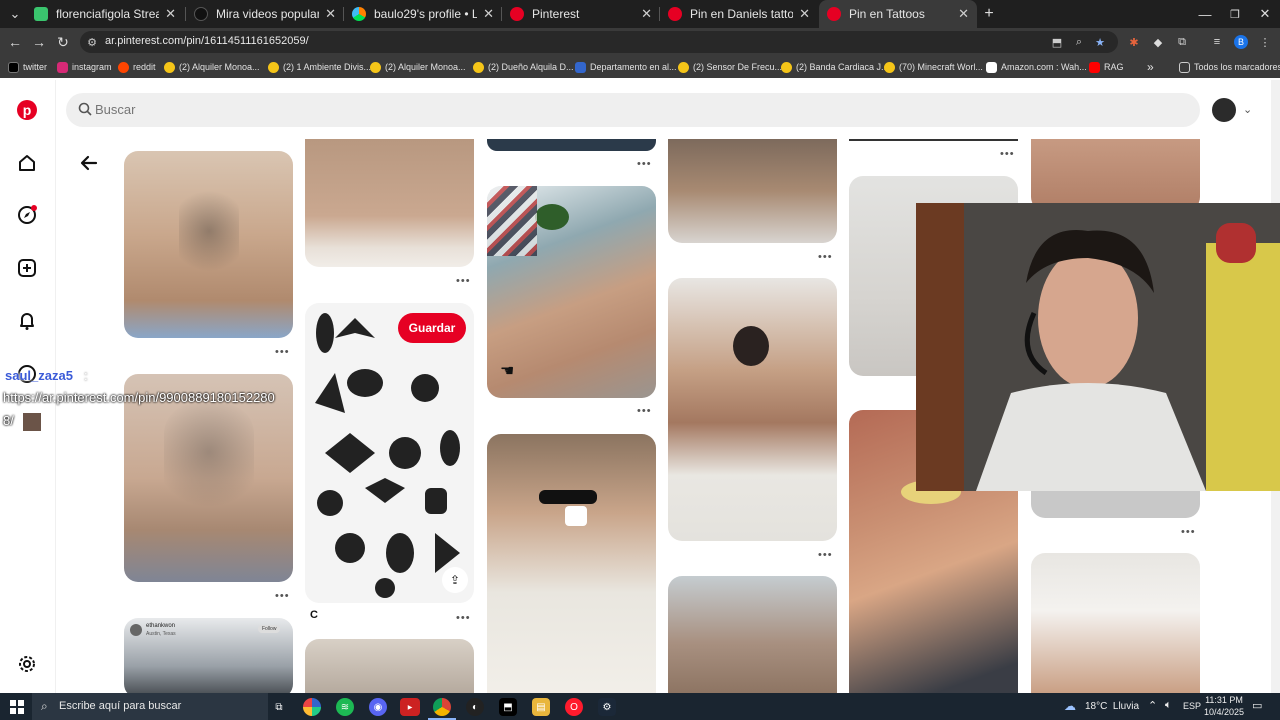  Describe the element at coordinates (389, 453) in the screenshot. I see `pin-image-flash-sheet: Guardar ⇪` at that location.